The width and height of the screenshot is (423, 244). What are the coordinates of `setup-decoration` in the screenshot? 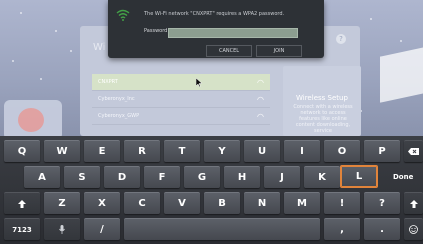 It's located at (401, 75).